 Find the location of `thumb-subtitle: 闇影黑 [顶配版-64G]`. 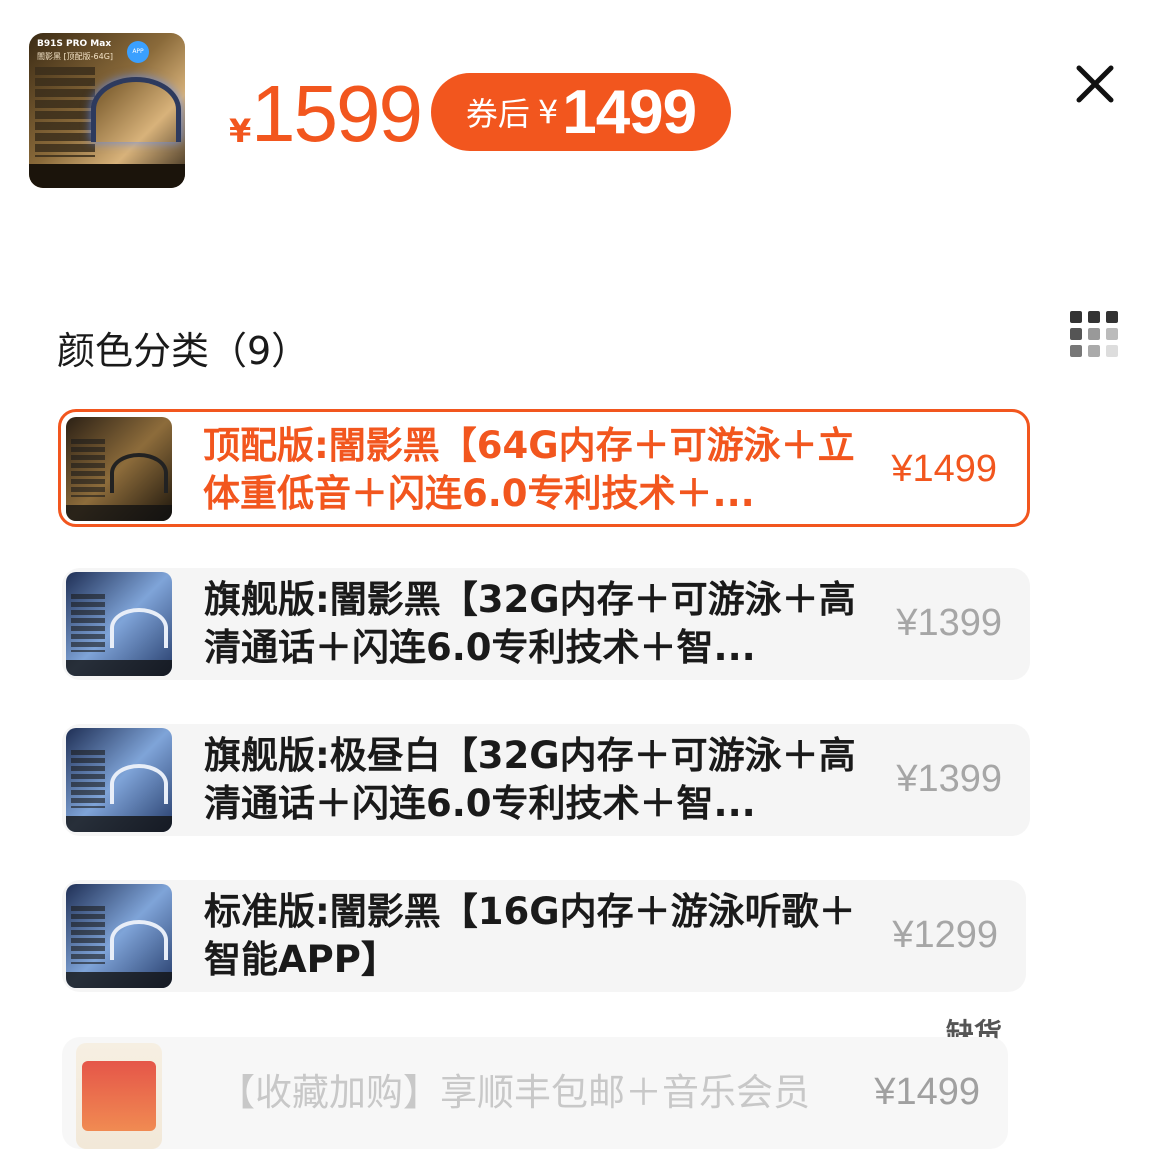

thumb-subtitle: 闇影黑 [顶配版-64G] is located at coordinates (75, 56).